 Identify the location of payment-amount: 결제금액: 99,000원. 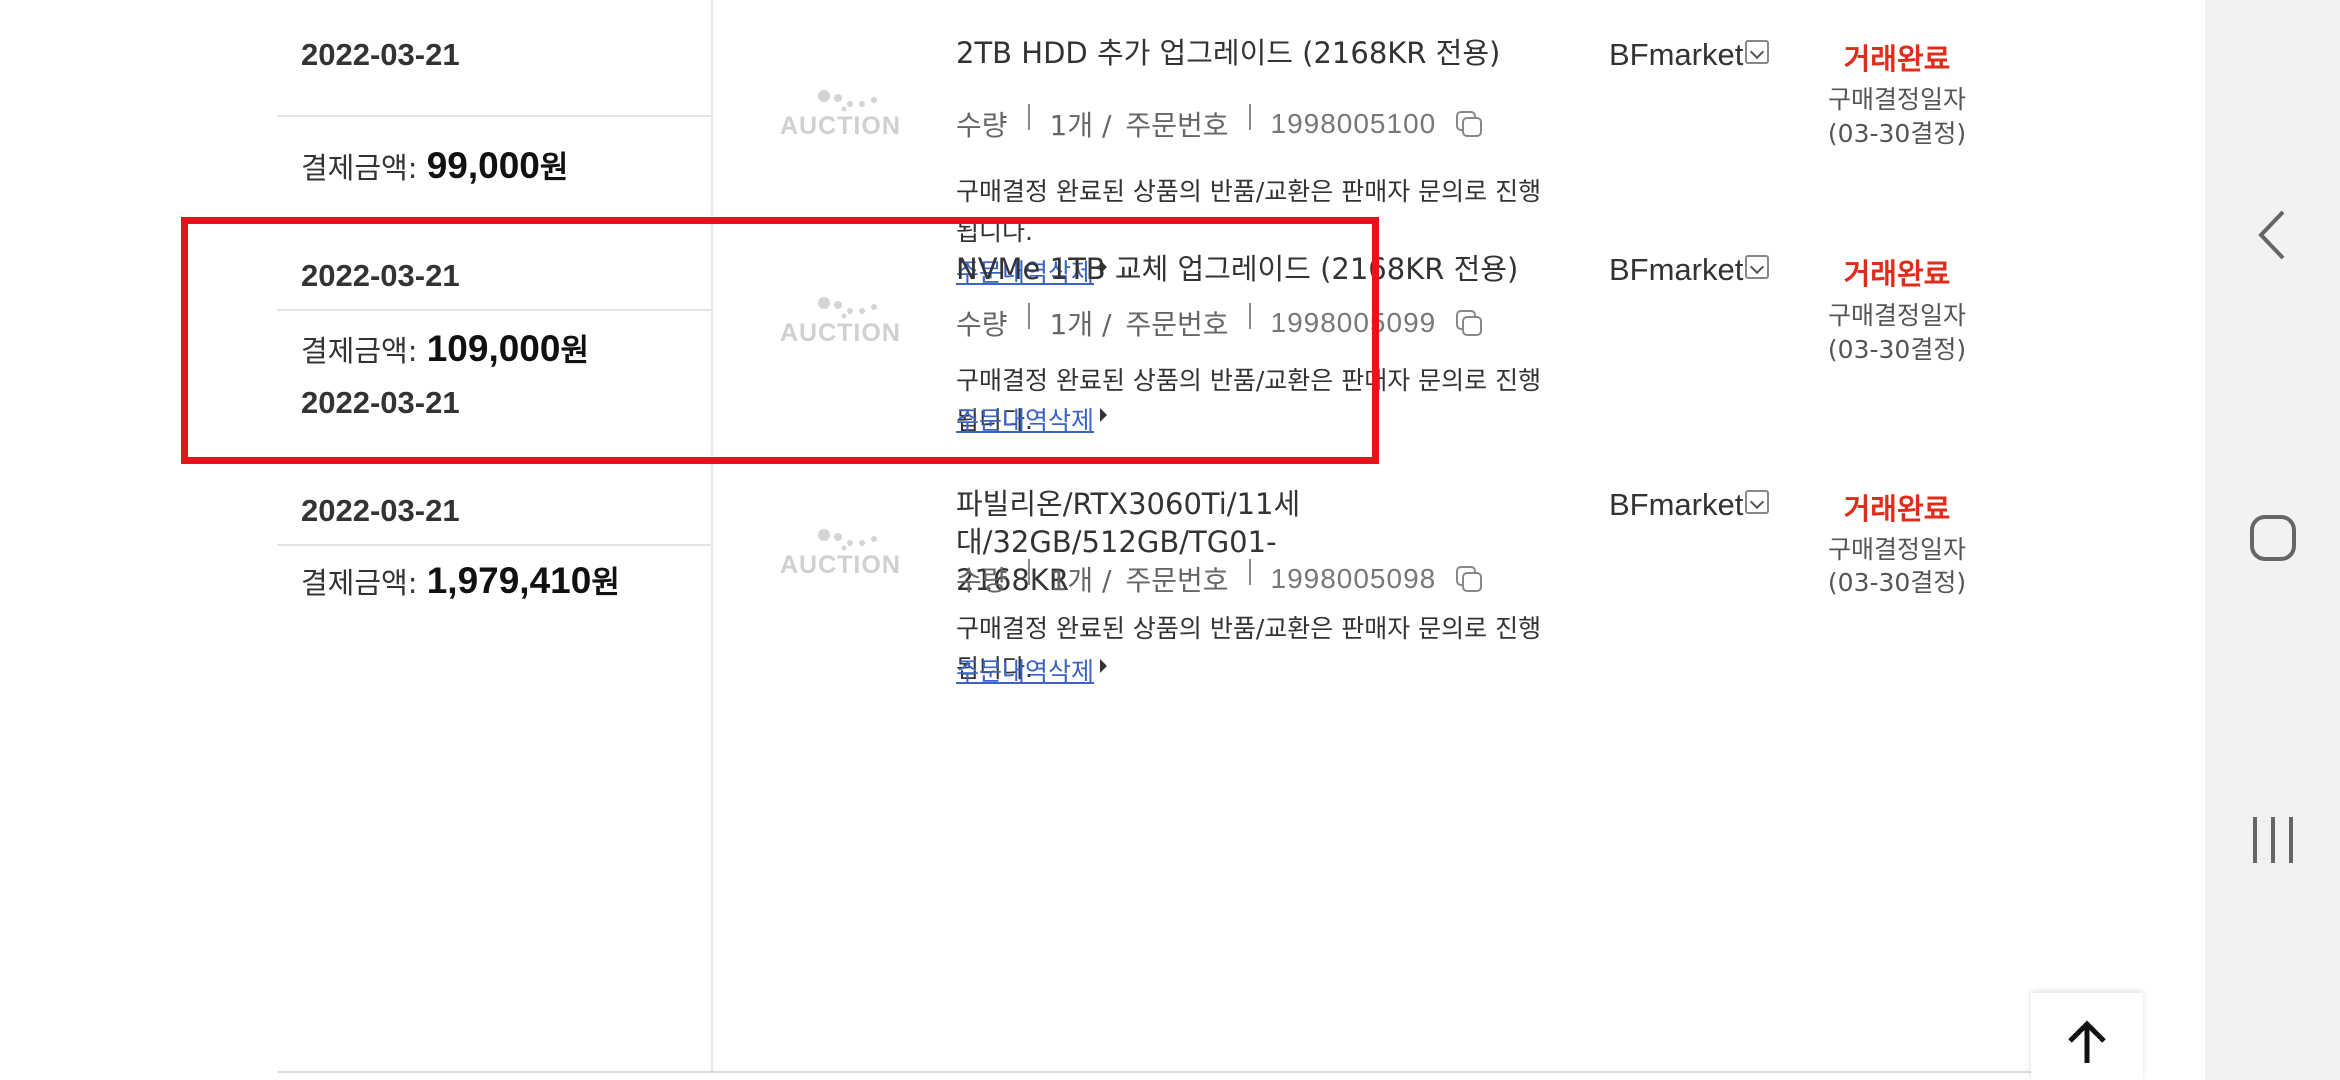
(434, 164).